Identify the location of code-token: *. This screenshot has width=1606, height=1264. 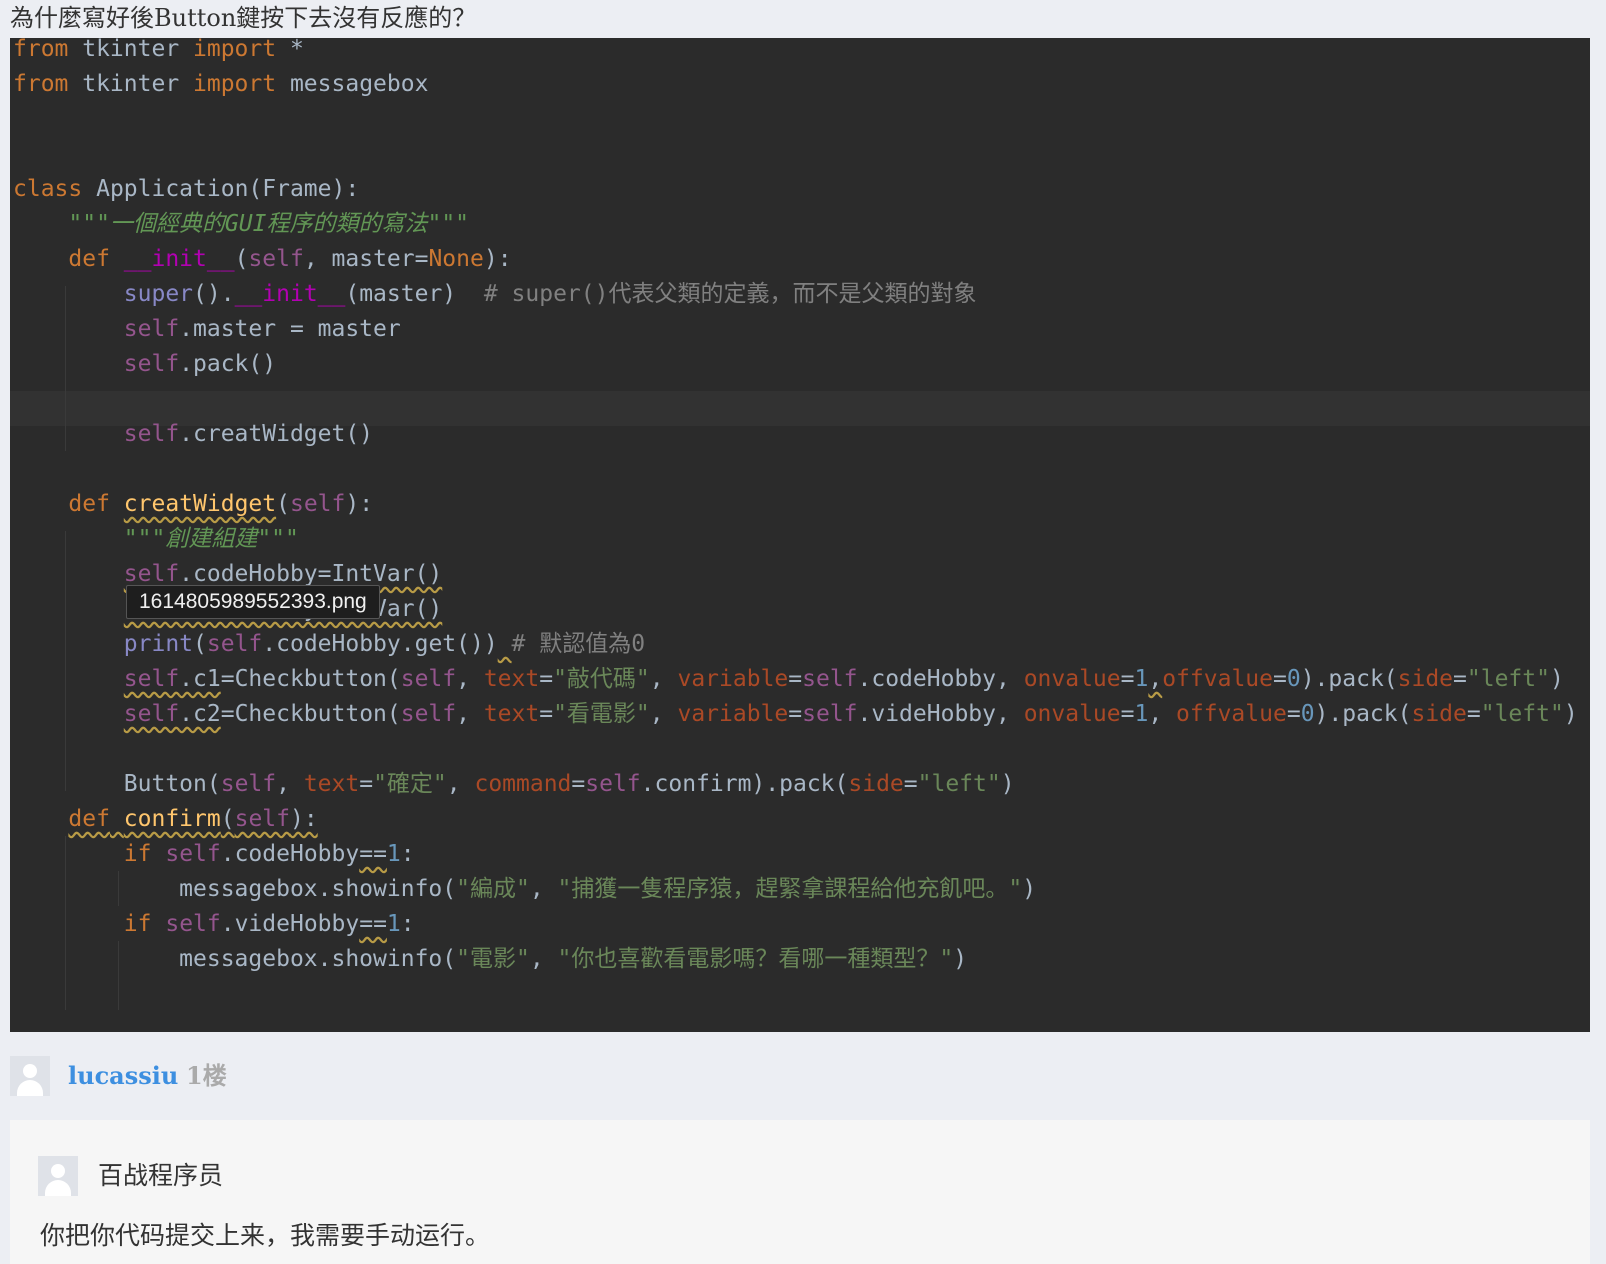
(290, 50).